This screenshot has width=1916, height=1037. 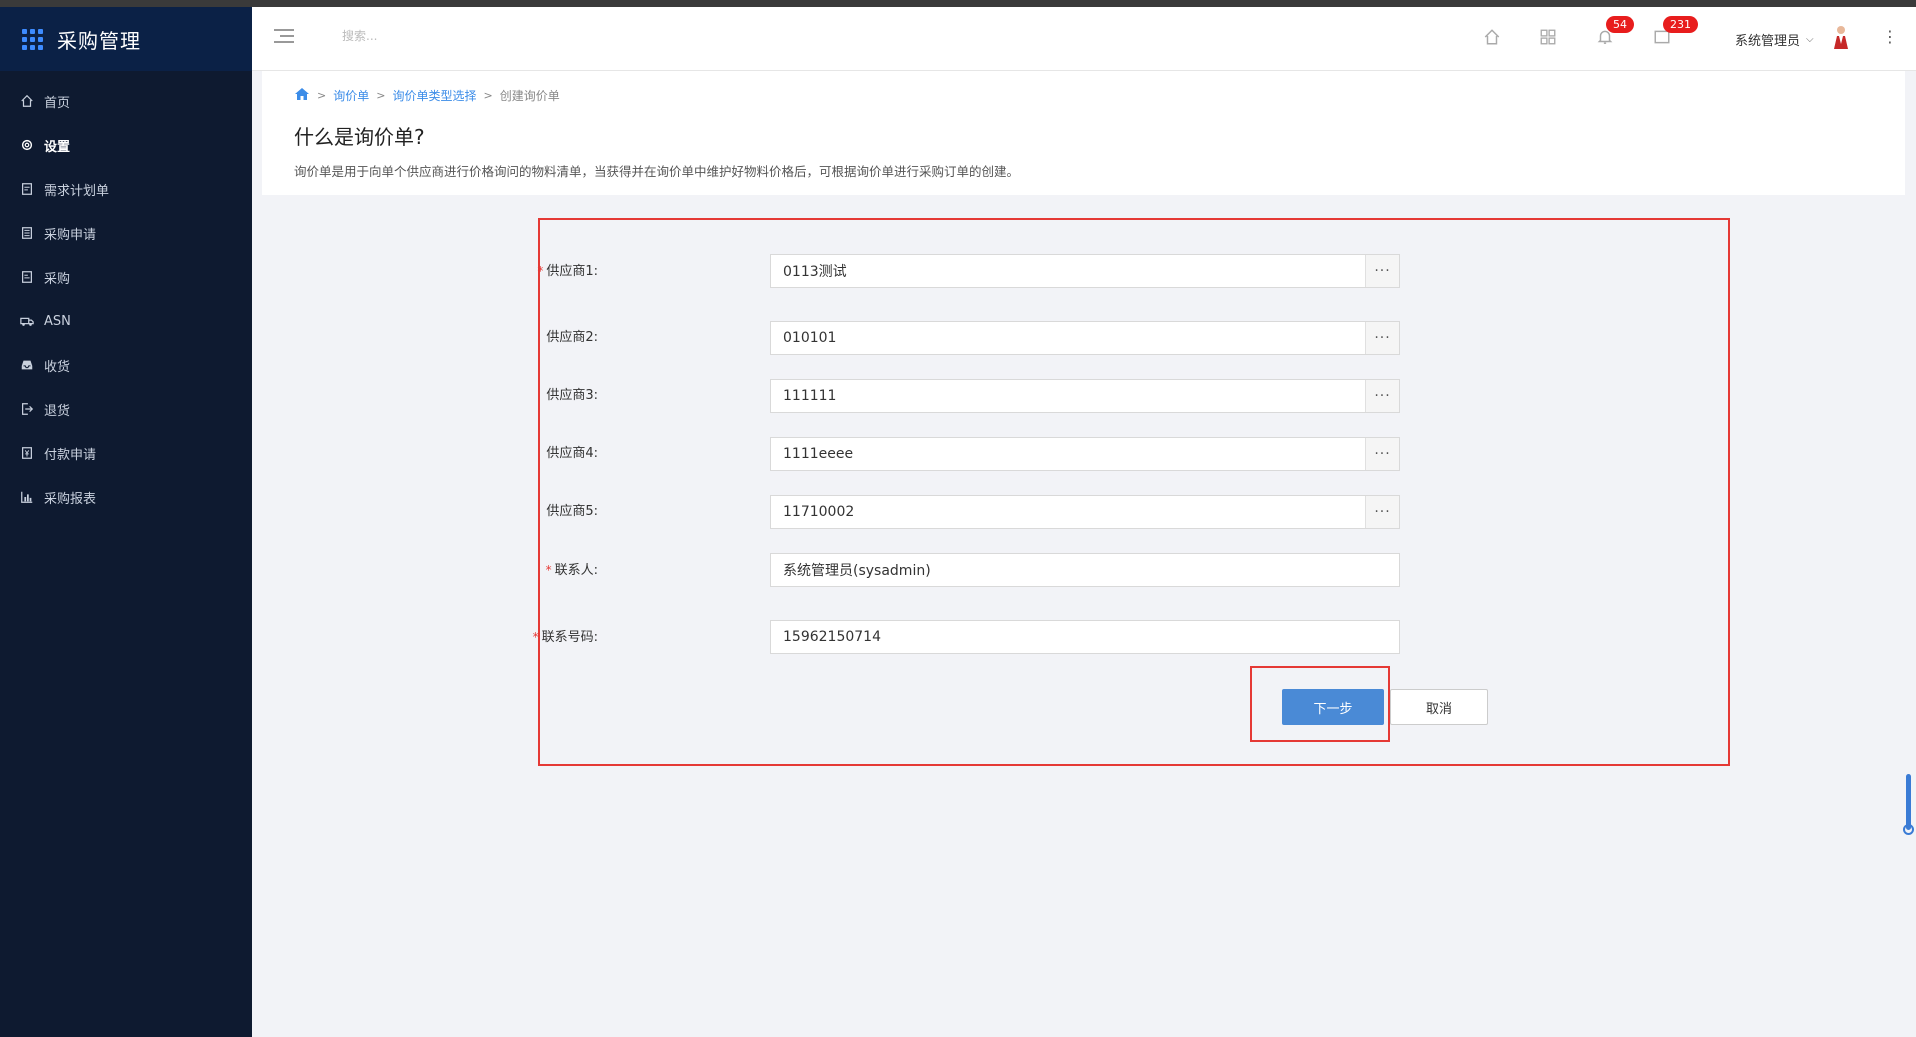 What do you see at coordinates (434, 95) in the screenshot?
I see `breadcrumb-inquiry-type: 询价单类型选择` at bounding box center [434, 95].